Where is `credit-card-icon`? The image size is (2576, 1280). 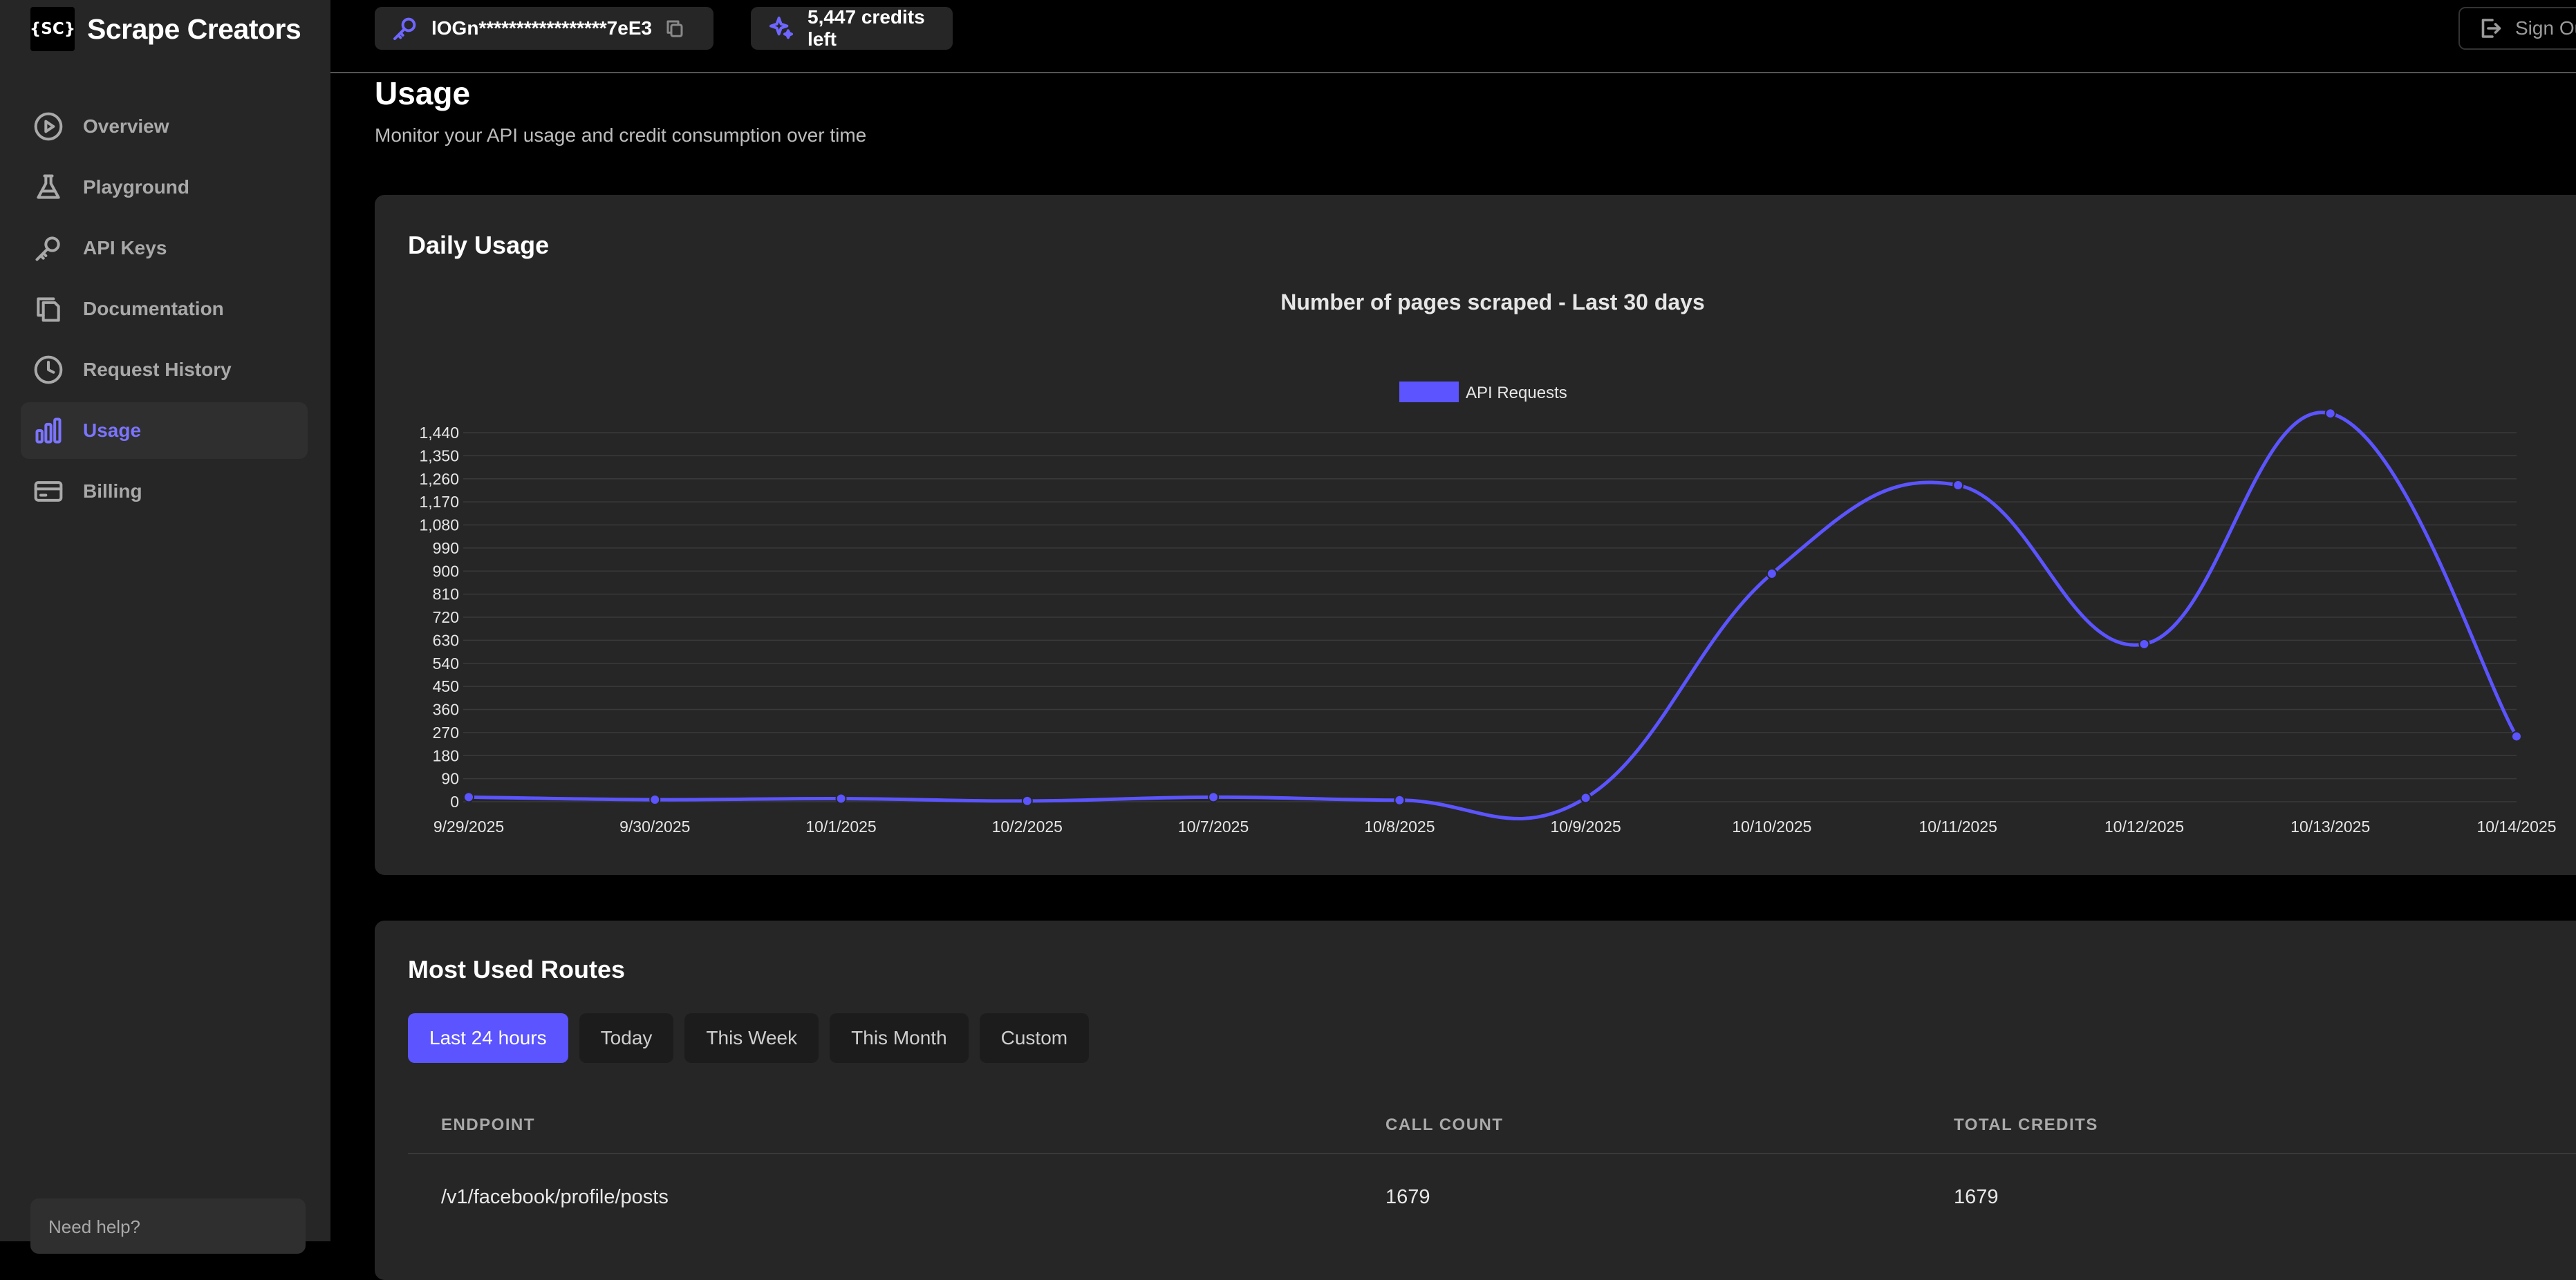 credit-card-icon is located at coordinates (48, 491).